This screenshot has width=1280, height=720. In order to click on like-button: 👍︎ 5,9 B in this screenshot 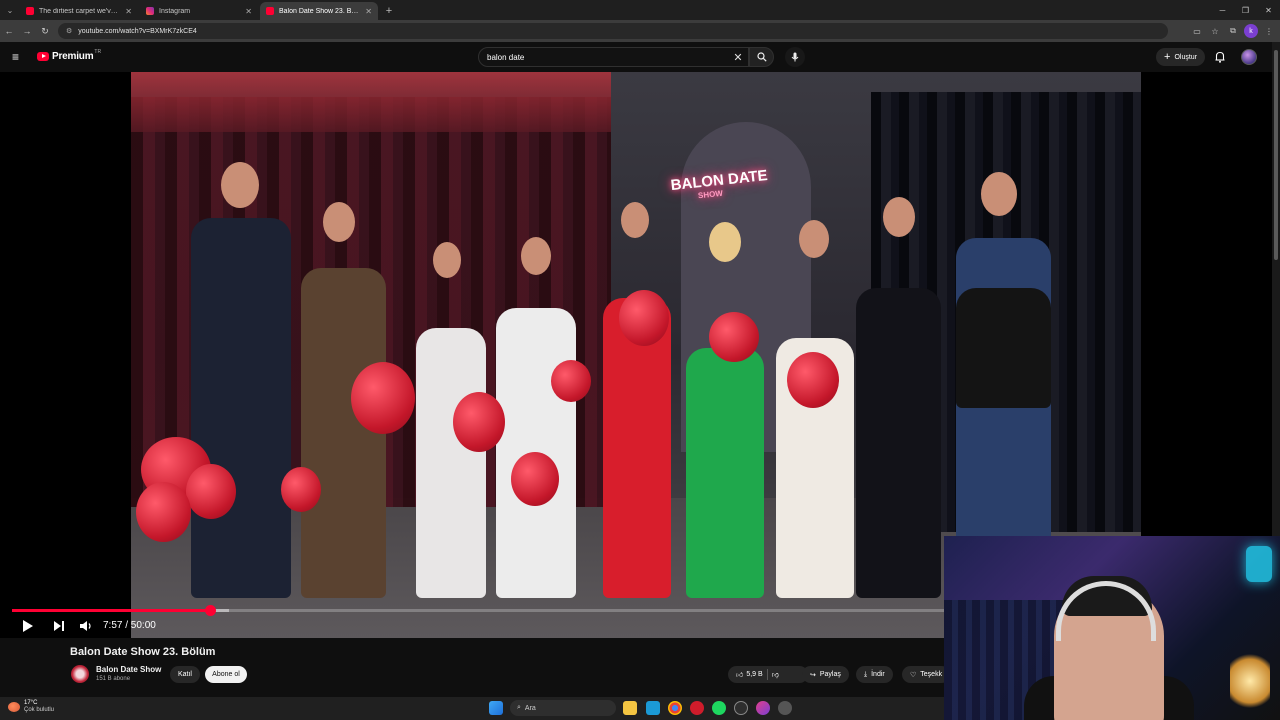, I will do `click(749, 674)`.